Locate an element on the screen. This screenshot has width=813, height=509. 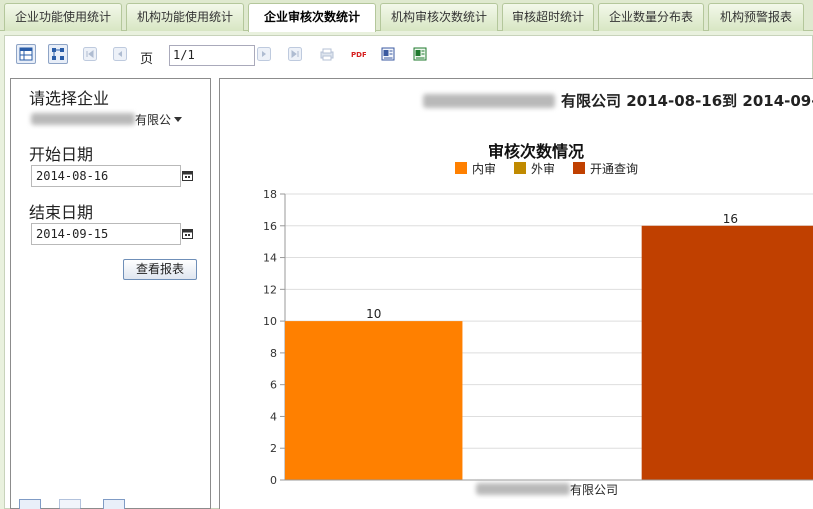
chart-legend: 内审 外审 开通查询 is located at coordinates (546, 168).